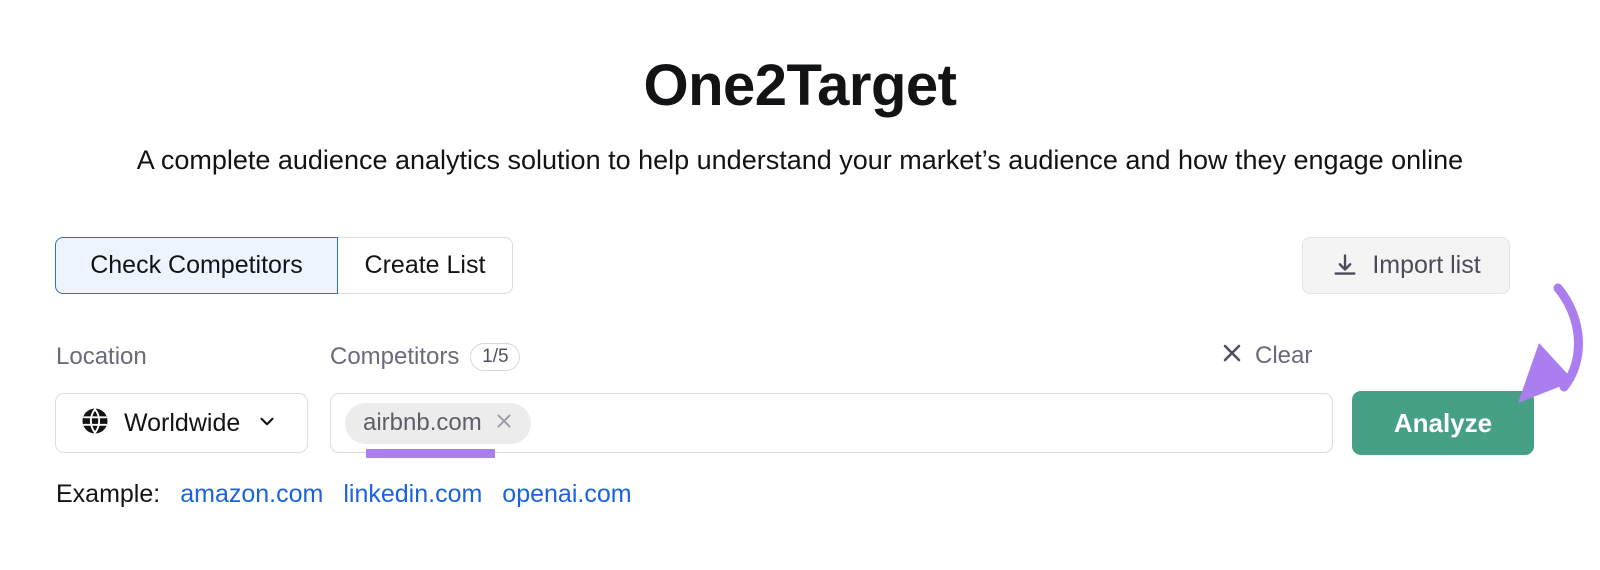 The image size is (1600, 570). Describe the element at coordinates (101, 356) in the screenshot. I see `location-label: Location` at that location.